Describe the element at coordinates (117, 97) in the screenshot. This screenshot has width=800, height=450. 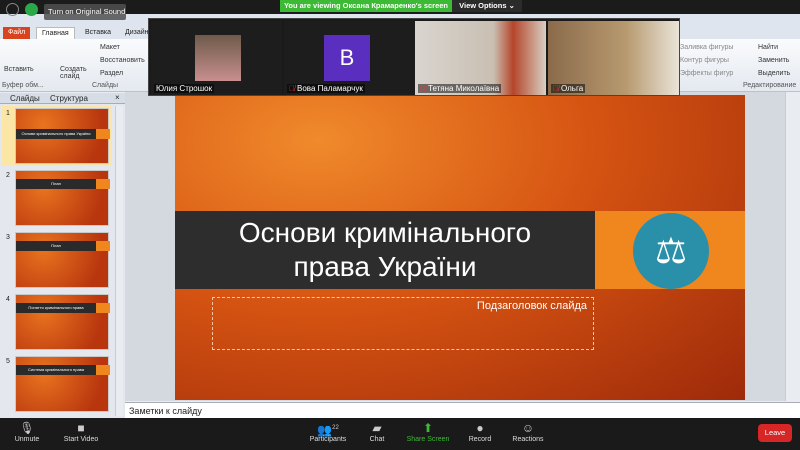
I see `close-pane-icon: ×` at that location.